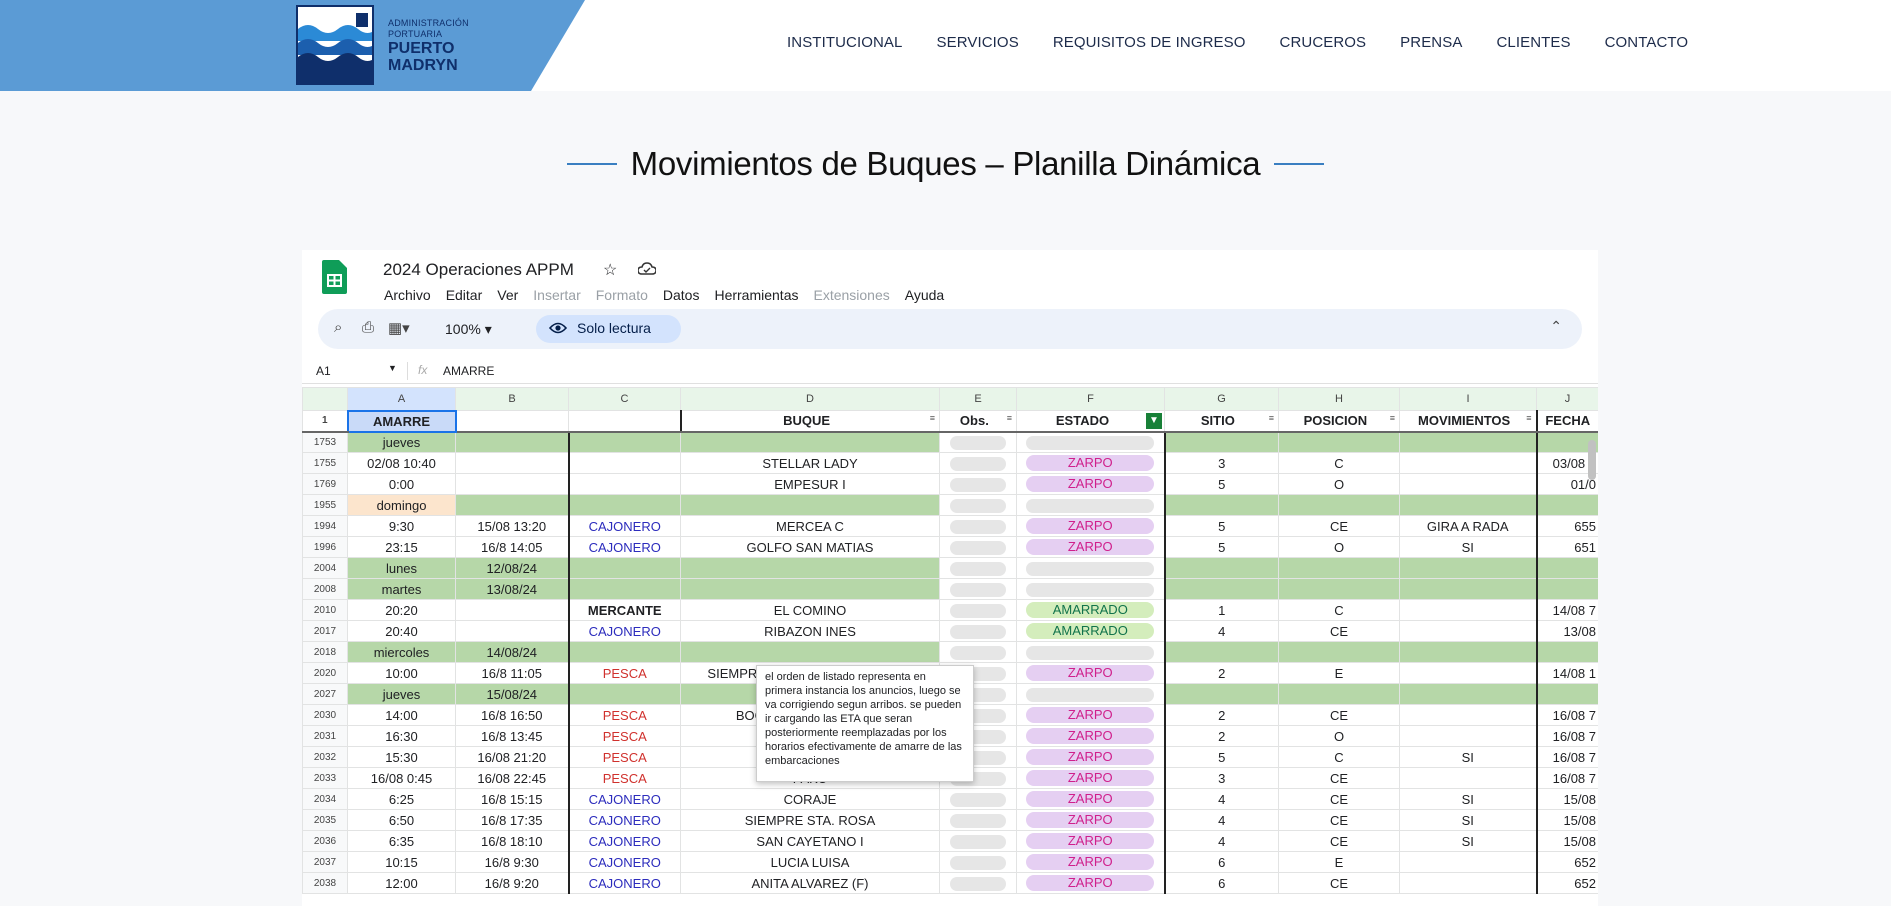  Describe the element at coordinates (325, 505) in the screenshot. I see `row-number: 1955` at that location.